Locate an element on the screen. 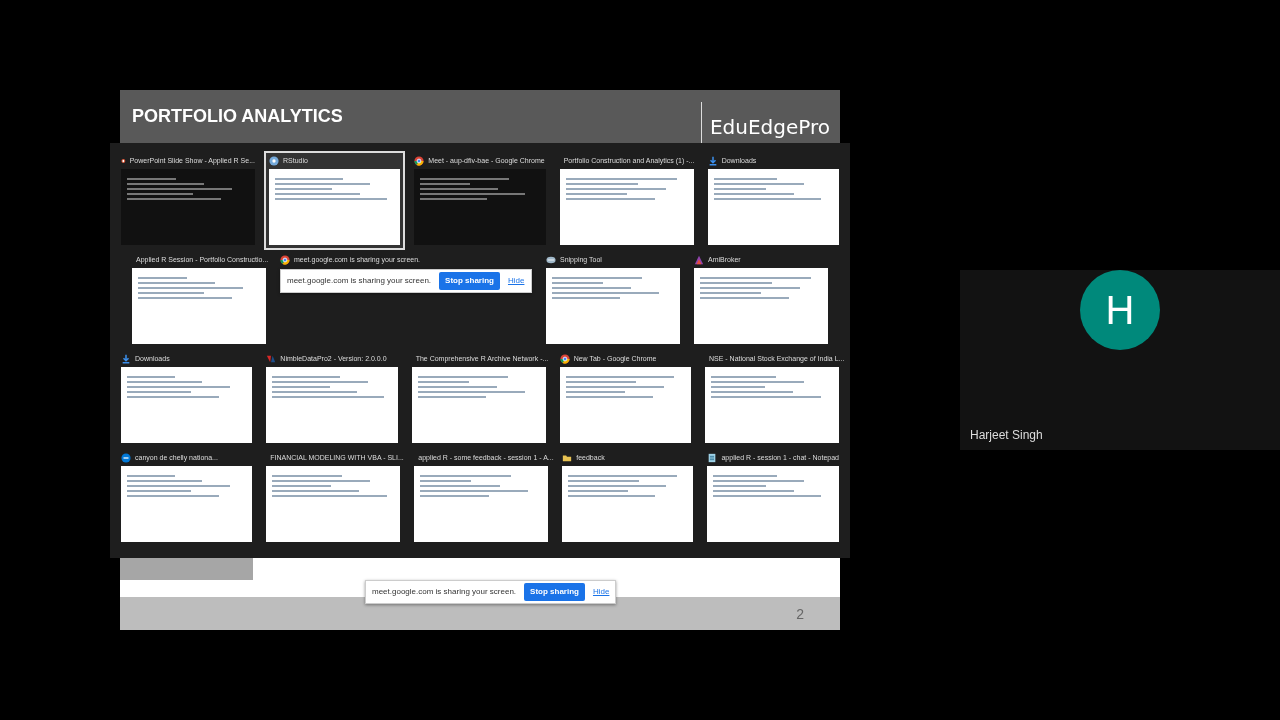 Image resolution: width=1280 pixels, height=720 pixels. participant-name: Harjeet Singh is located at coordinates (1006, 435).